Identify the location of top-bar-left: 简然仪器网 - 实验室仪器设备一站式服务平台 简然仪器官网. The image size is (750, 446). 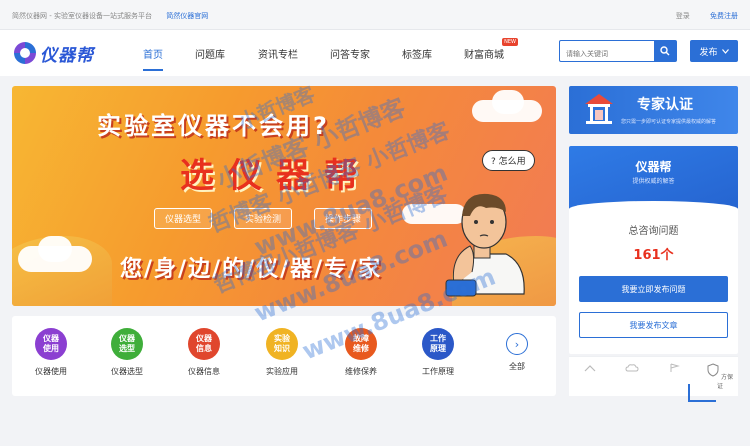
(110, 16).